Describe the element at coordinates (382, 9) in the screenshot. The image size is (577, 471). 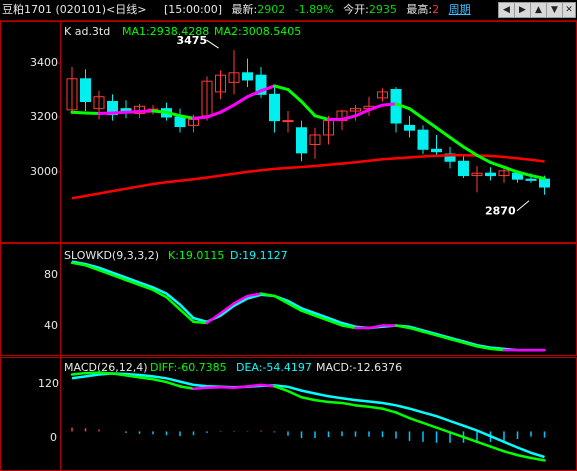
I see `open-price-value: 2935` at that location.